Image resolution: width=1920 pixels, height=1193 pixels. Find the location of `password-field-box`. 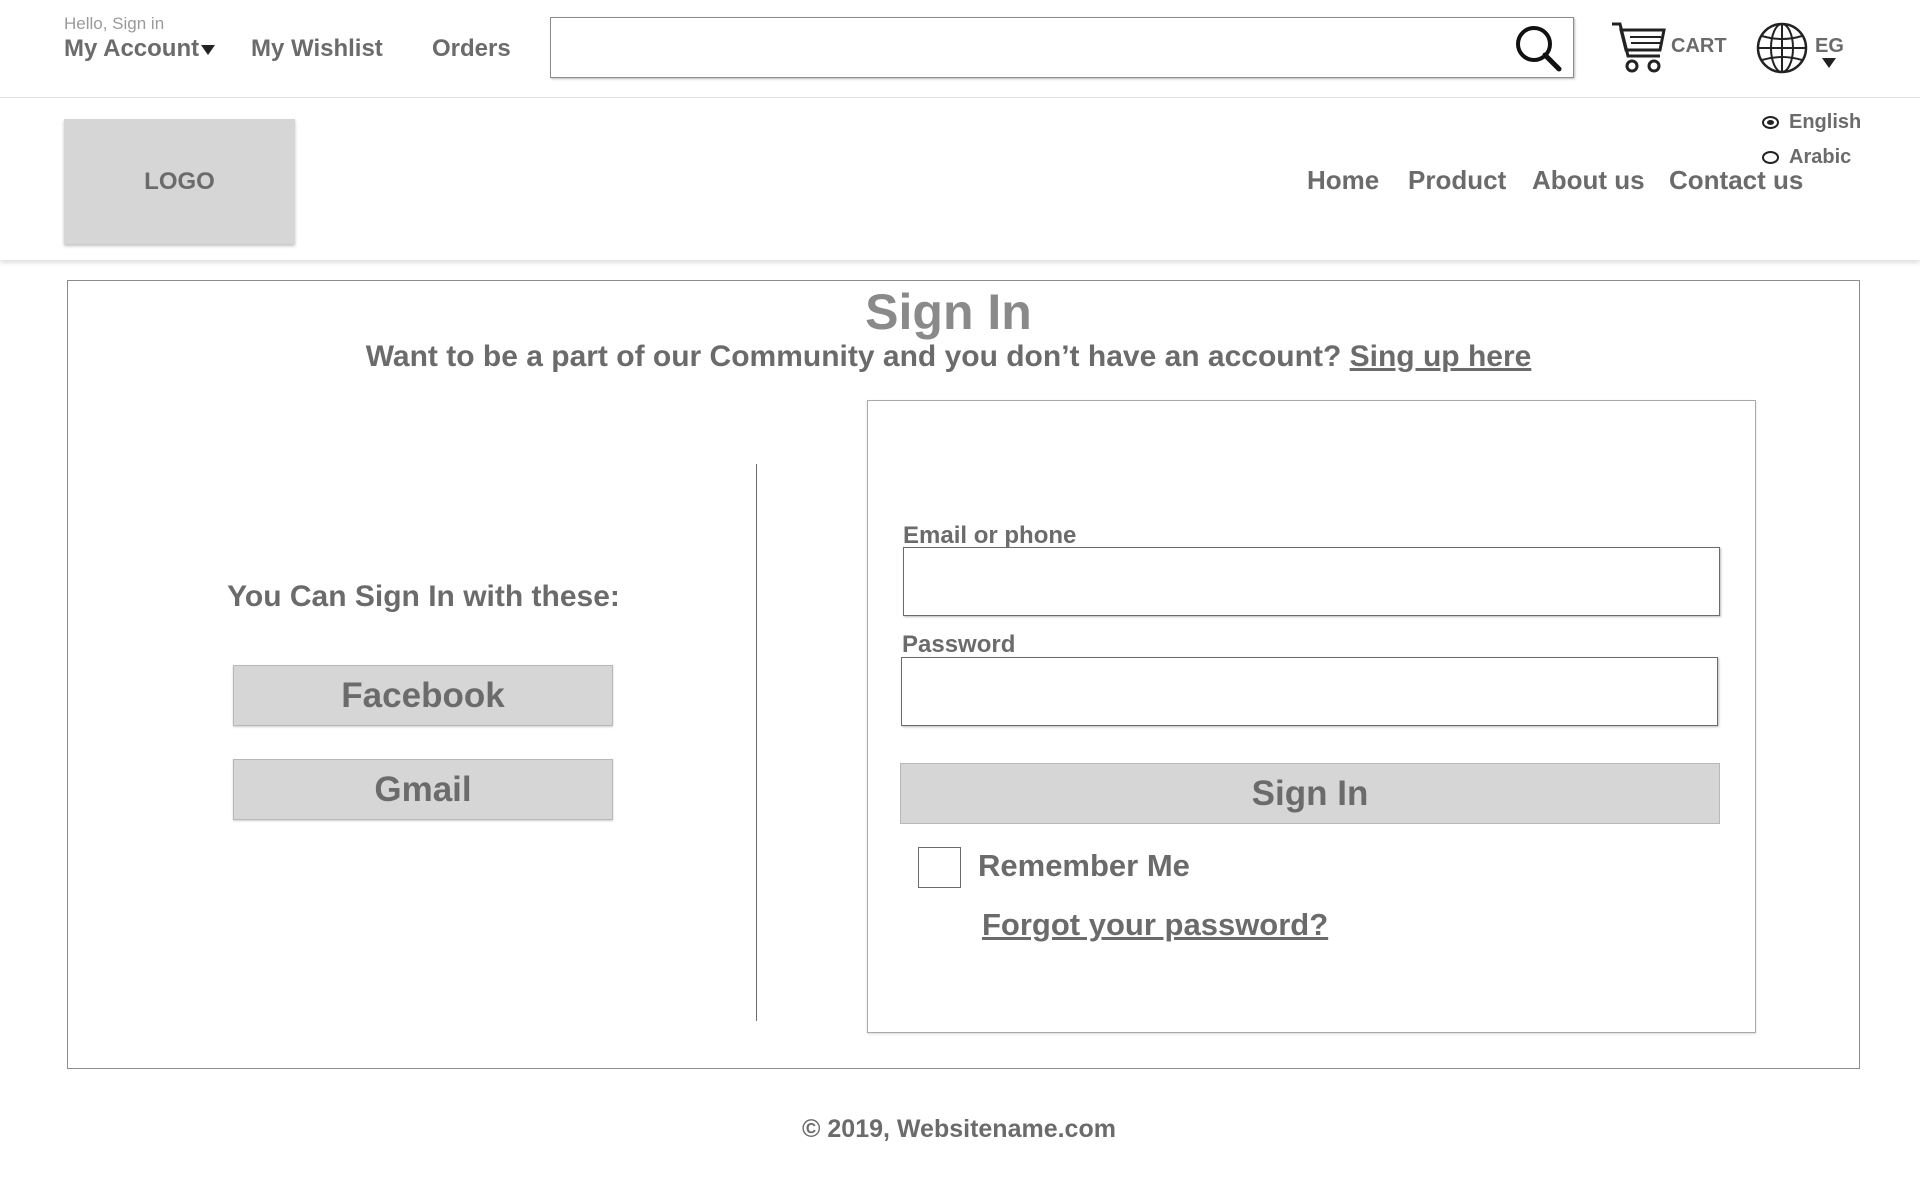

password-field-box is located at coordinates (1309, 691).